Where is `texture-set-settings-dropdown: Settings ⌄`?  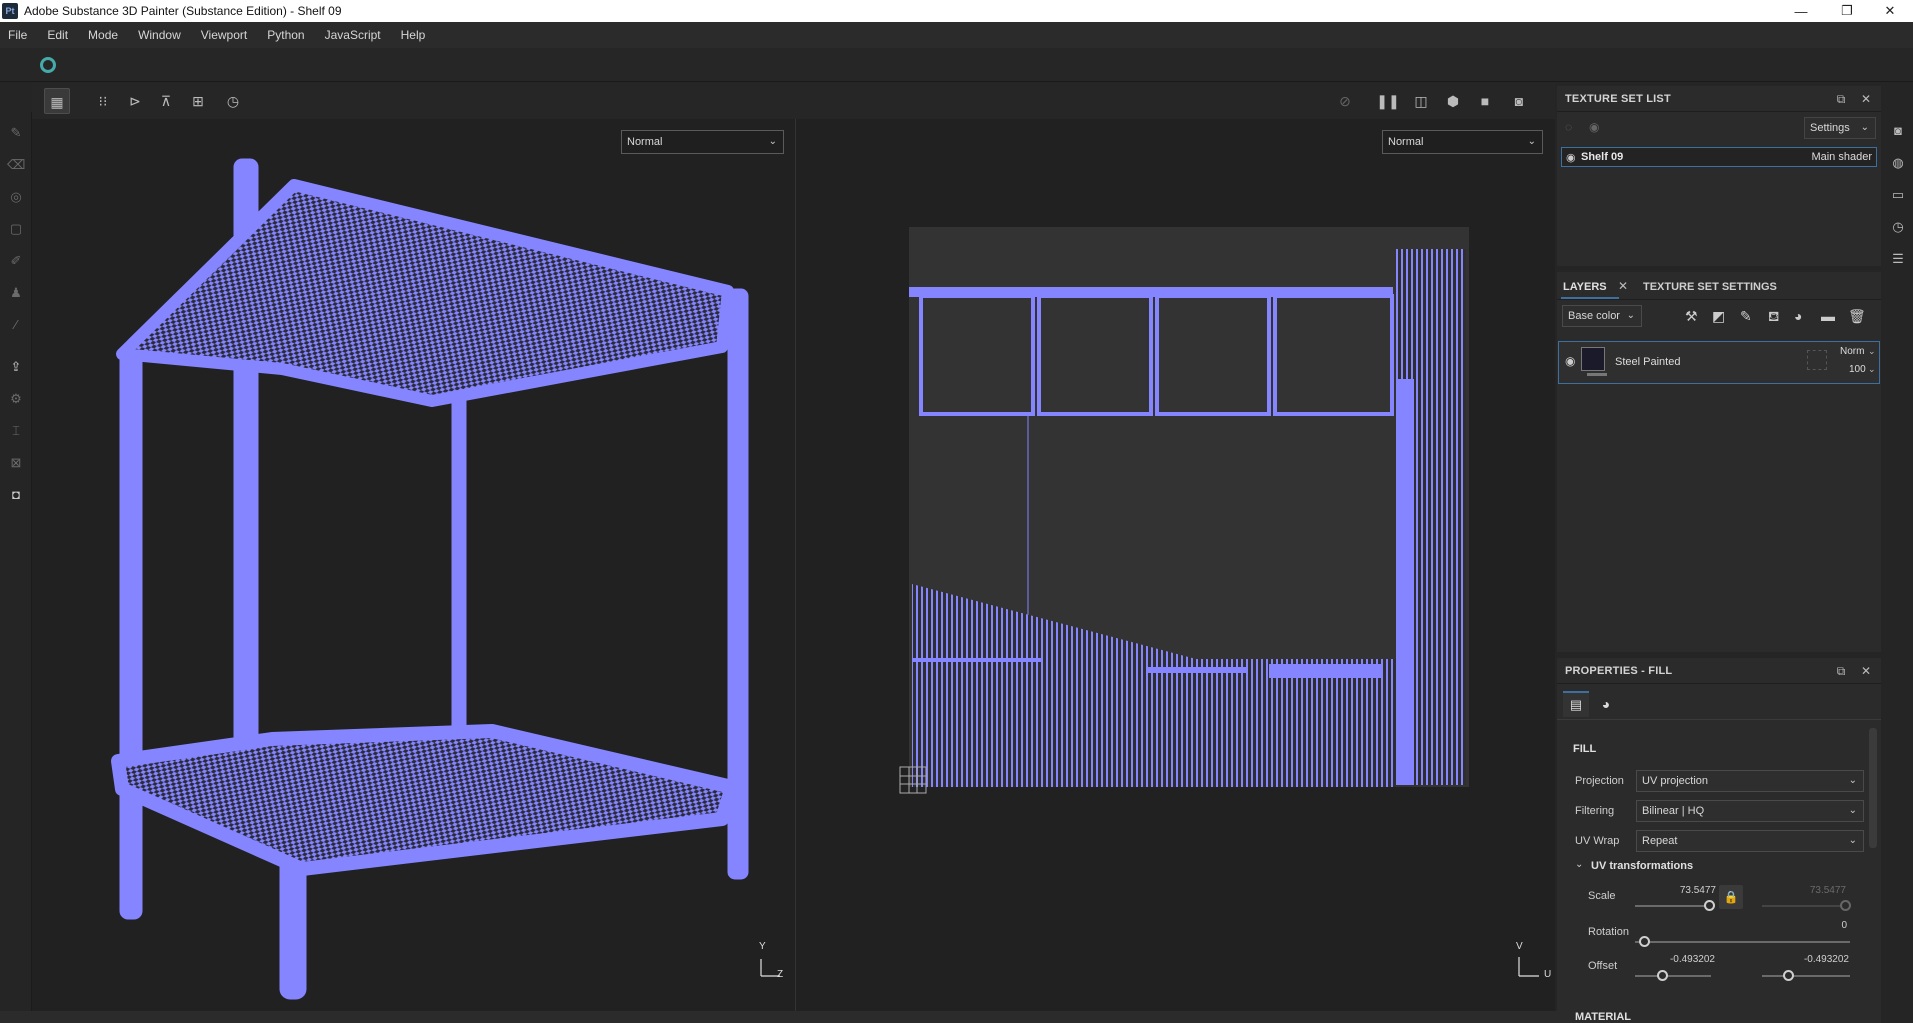
texture-set-settings-dropdown: Settings ⌄ is located at coordinates (1840, 128).